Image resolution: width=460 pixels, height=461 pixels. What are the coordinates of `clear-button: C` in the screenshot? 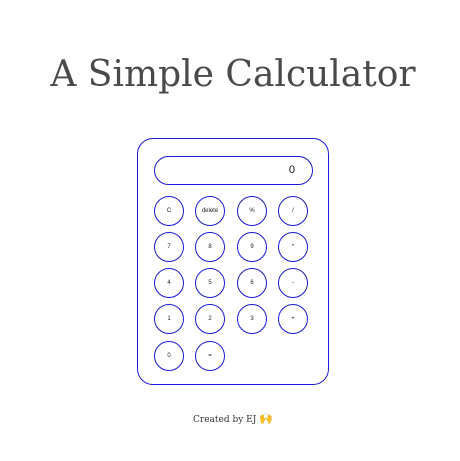 It's located at (169, 211).